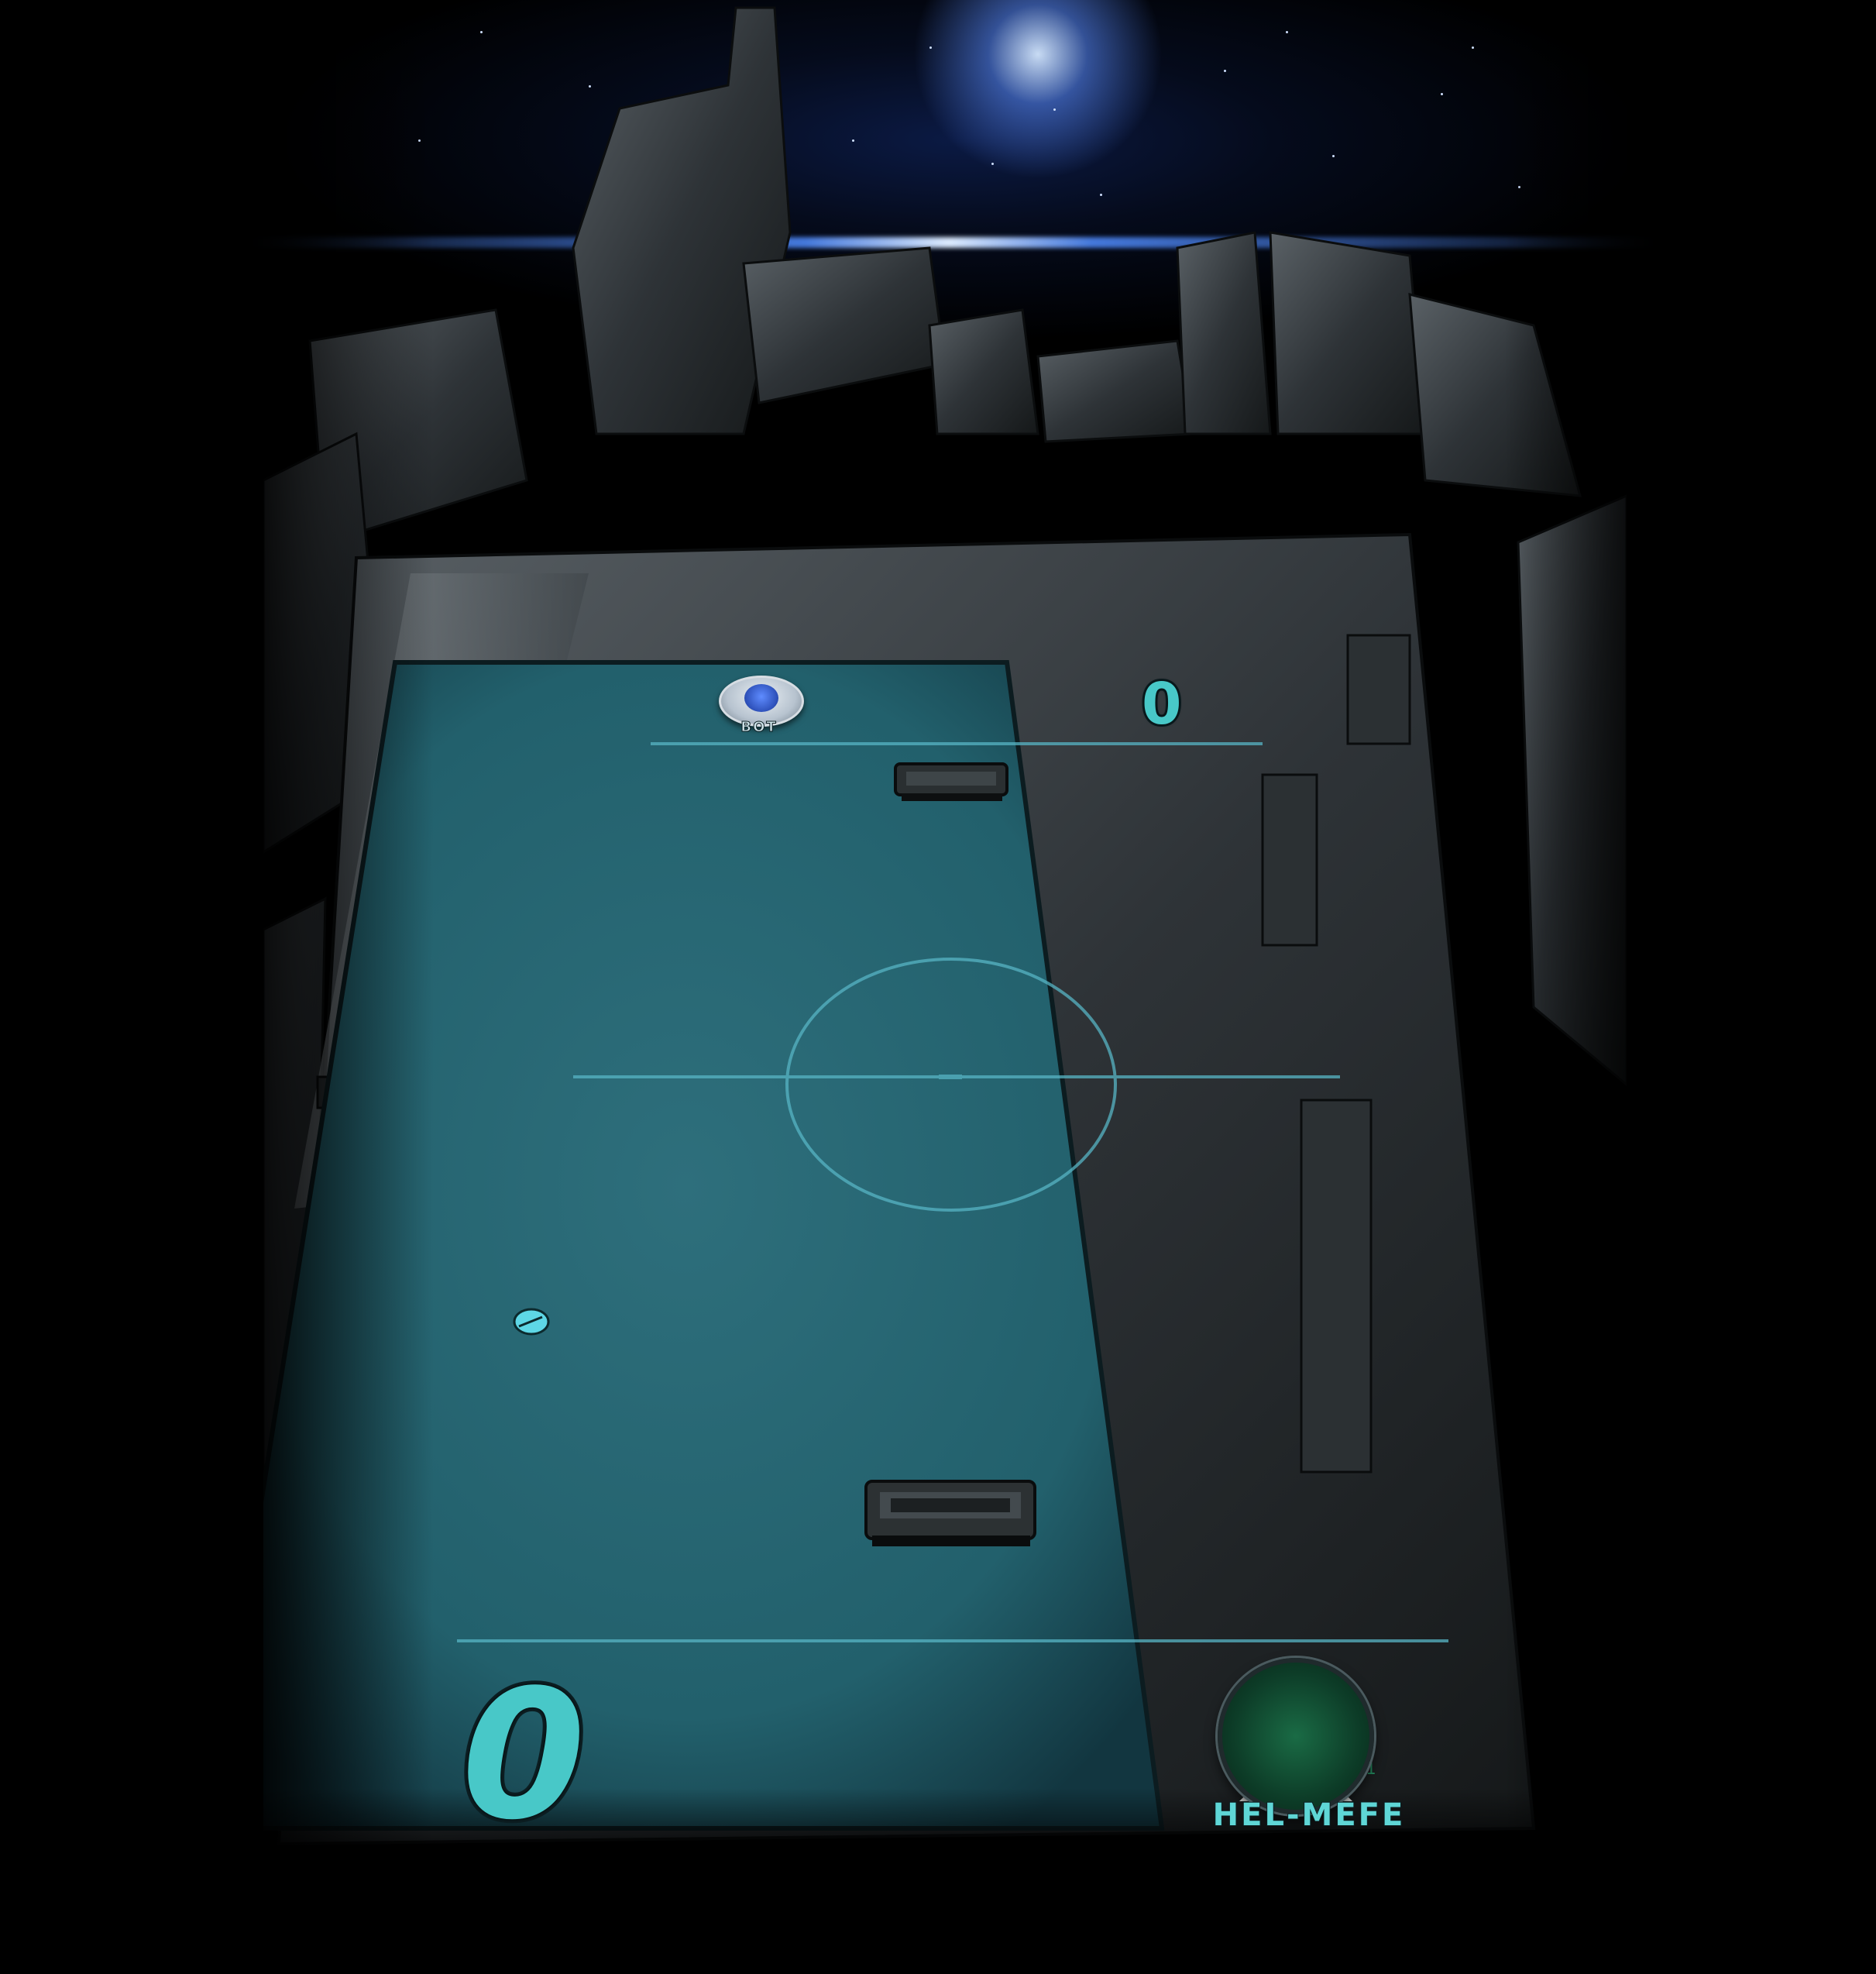 The width and height of the screenshot is (1876, 1974). I want to click on opponent-score: 0, so click(1161, 704).